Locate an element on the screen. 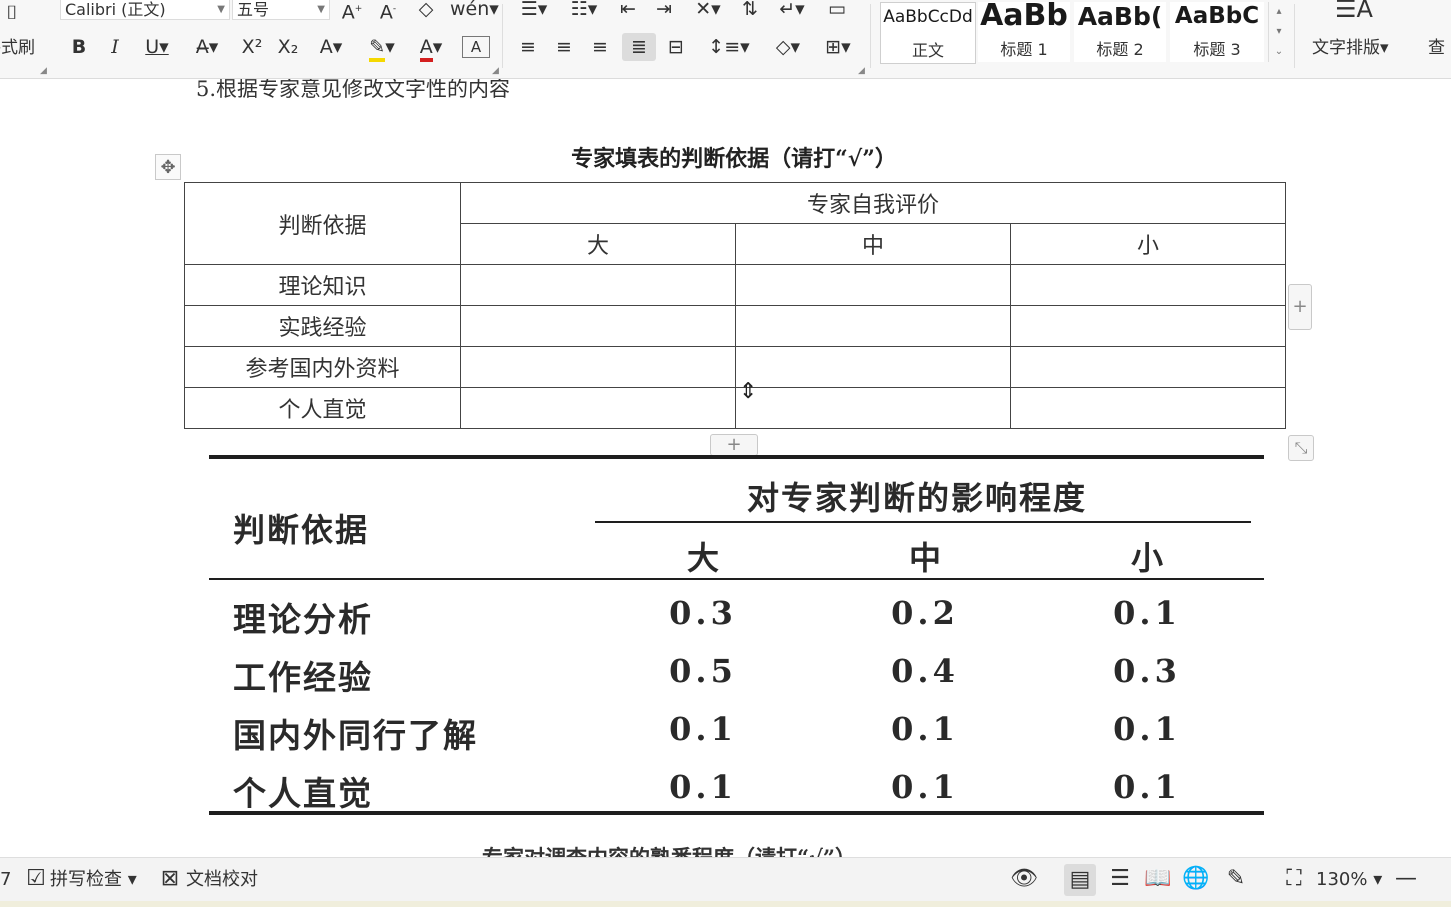  underline-icon: U▾ is located at coordinates (157, 47).